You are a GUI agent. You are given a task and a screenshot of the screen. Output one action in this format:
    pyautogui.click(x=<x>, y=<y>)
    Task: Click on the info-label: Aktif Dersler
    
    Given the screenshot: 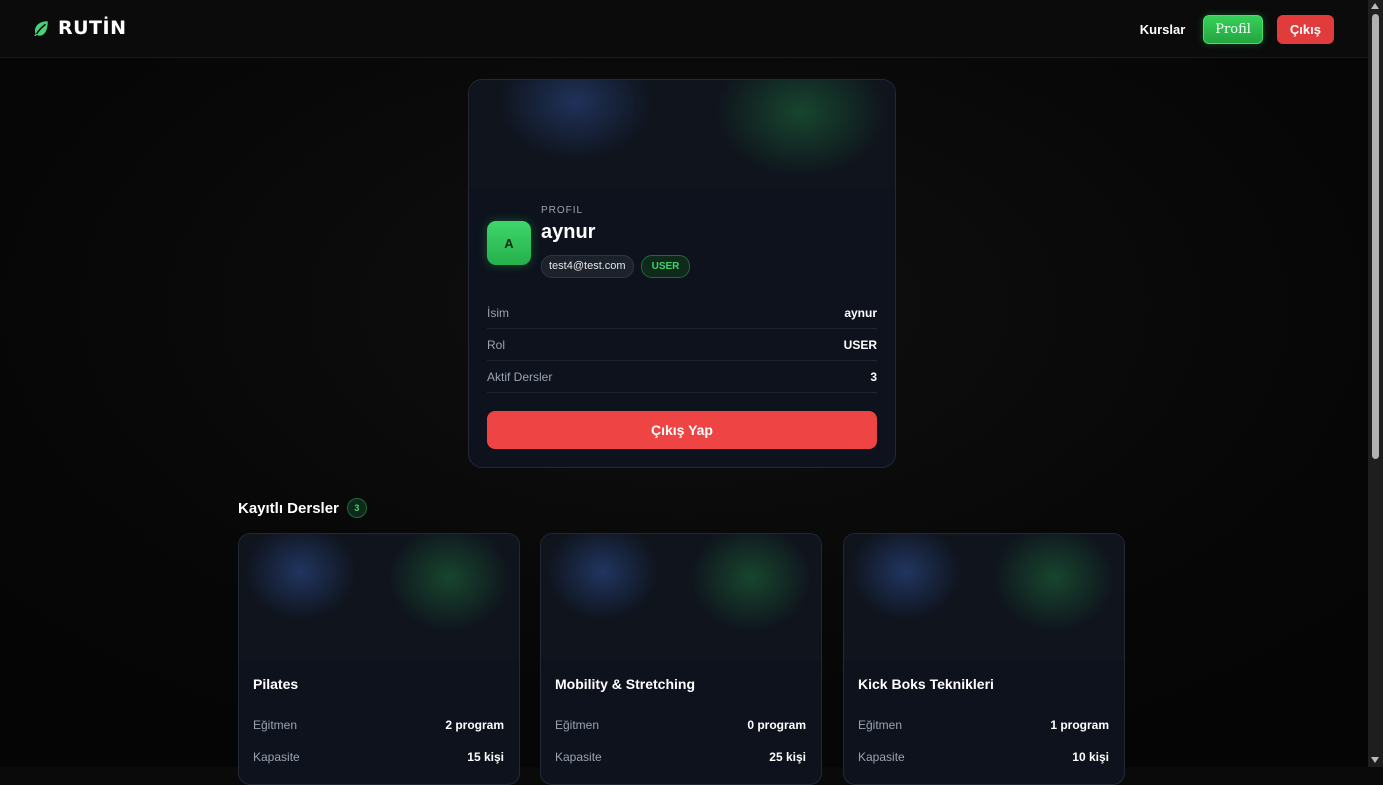 What is the action you would take?
    pyautogui.click(x=520, y=376)
    